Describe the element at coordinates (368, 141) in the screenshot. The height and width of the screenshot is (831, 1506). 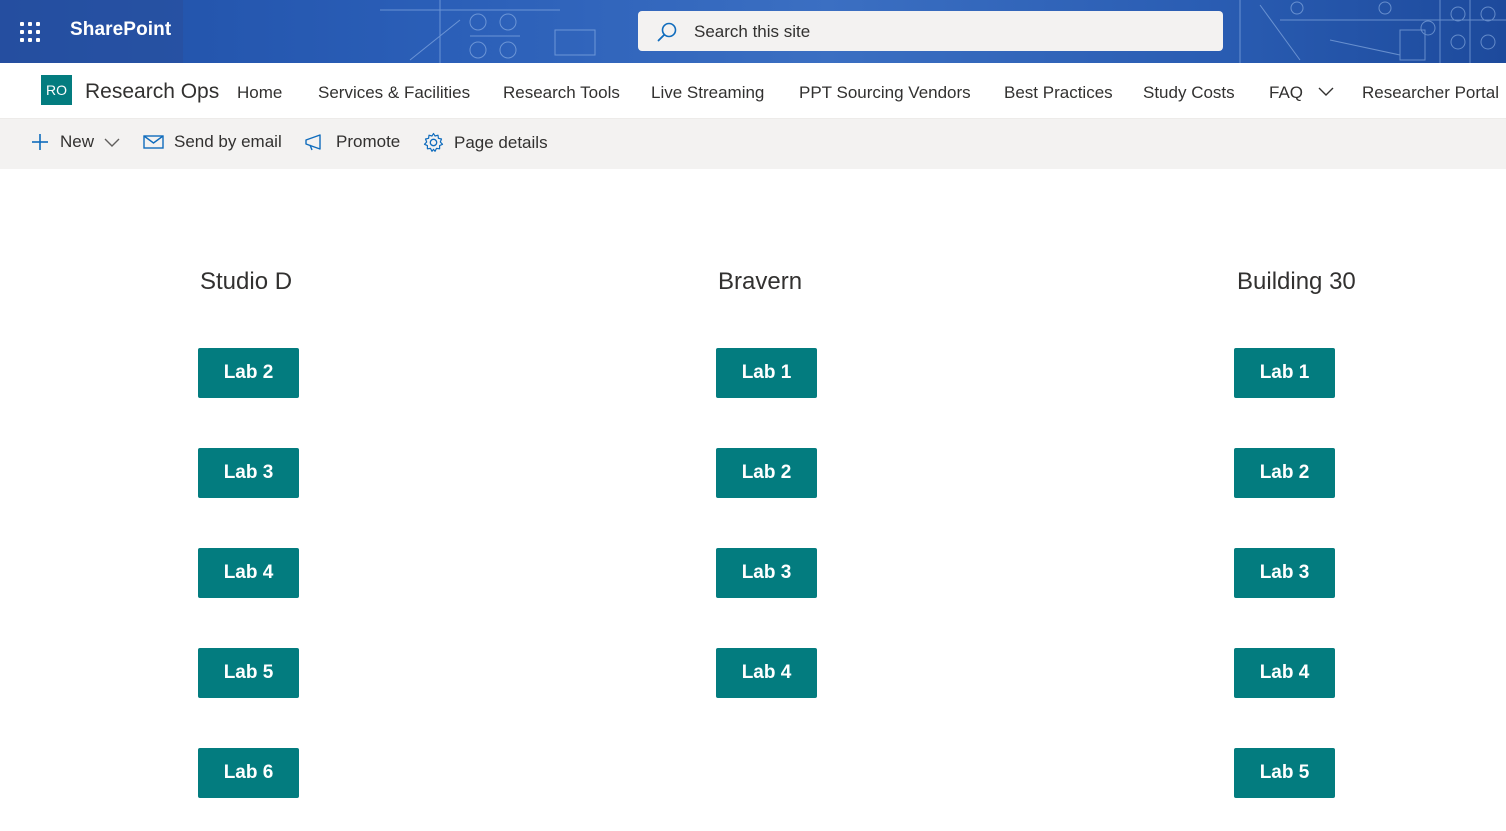
I see `promote-label: Promote` at that location.